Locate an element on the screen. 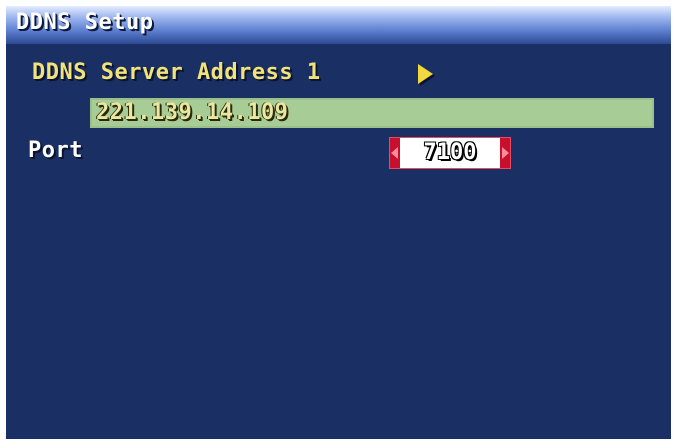 The image size is (678, 447). port-spinner: 7100 is located at coordinates (450, 153).